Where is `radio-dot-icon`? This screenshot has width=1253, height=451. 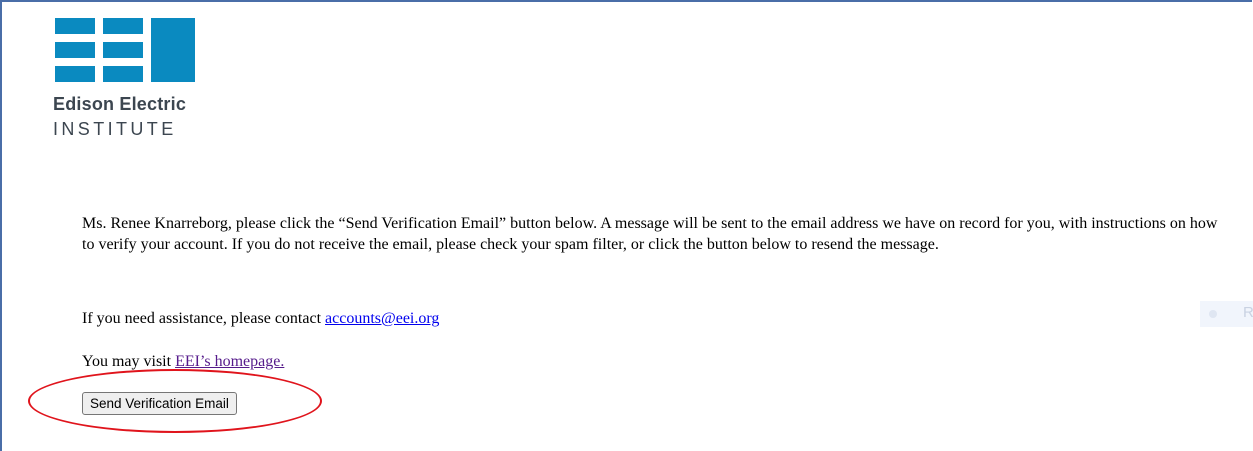 radio-dot-icon is located at coordinates (1213, 314).